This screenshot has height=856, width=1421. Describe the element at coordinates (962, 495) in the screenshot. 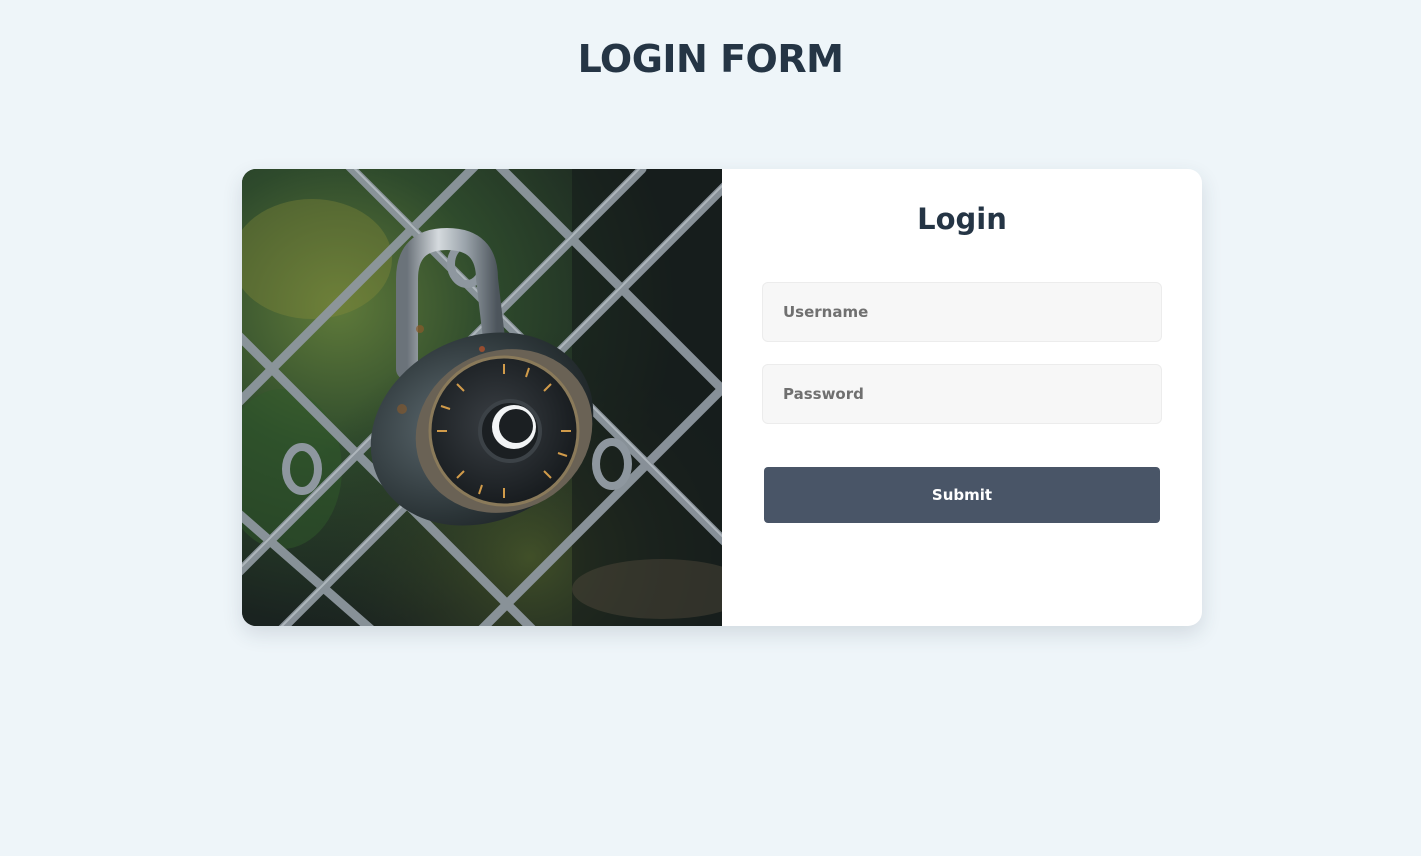

I see `submit-button: Submit` at that location.